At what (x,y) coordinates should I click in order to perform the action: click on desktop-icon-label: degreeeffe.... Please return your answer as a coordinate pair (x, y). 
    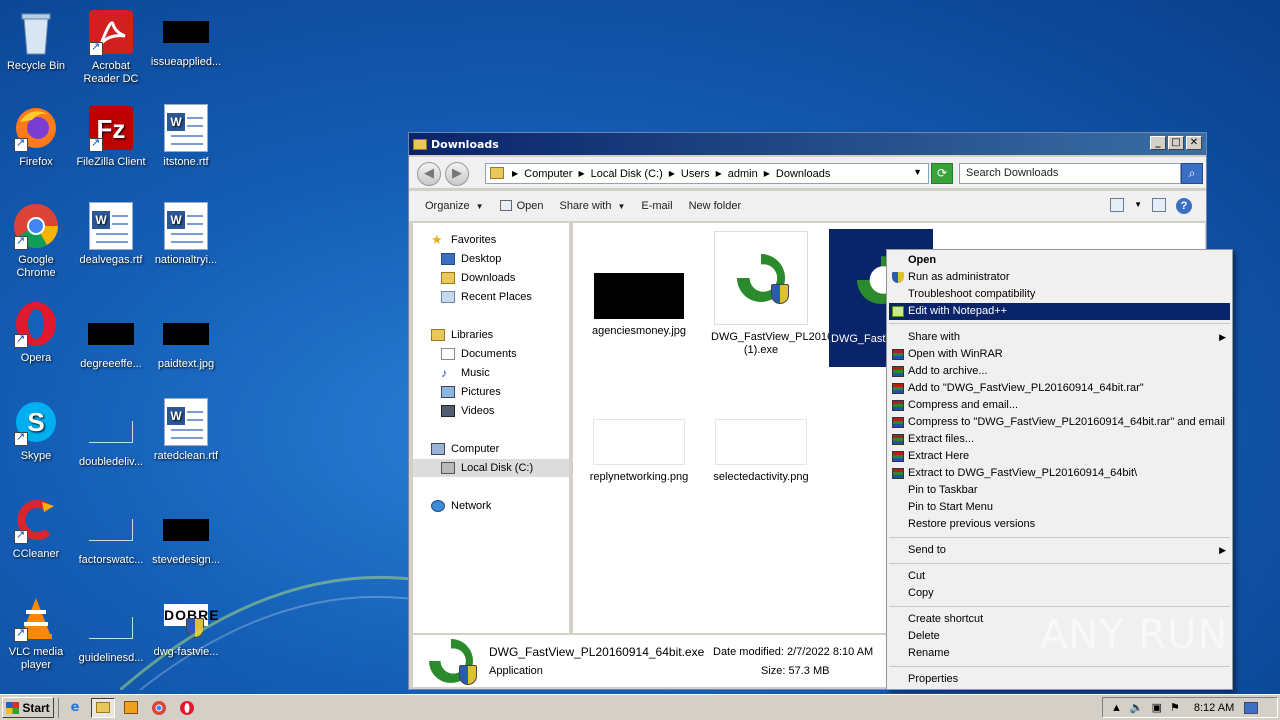
    Looking at the image, I should click on (111, 364).